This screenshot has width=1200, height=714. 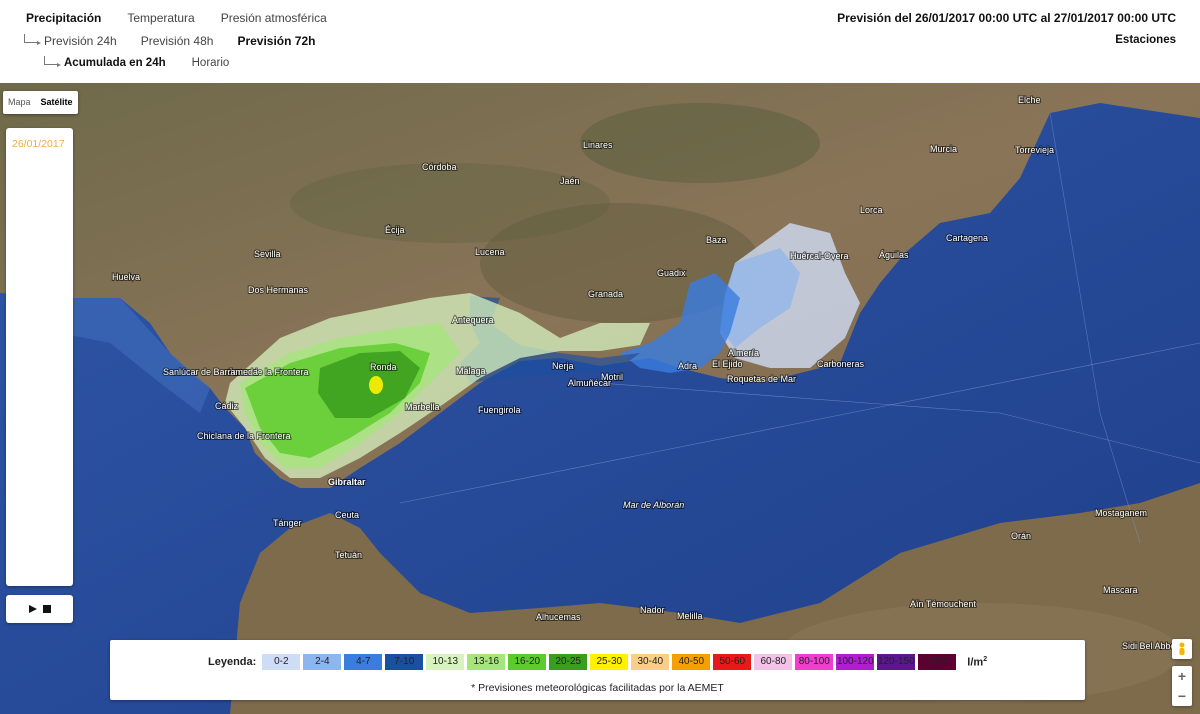 I want to click on place-label: Elche, so click(x=1029, y=100).